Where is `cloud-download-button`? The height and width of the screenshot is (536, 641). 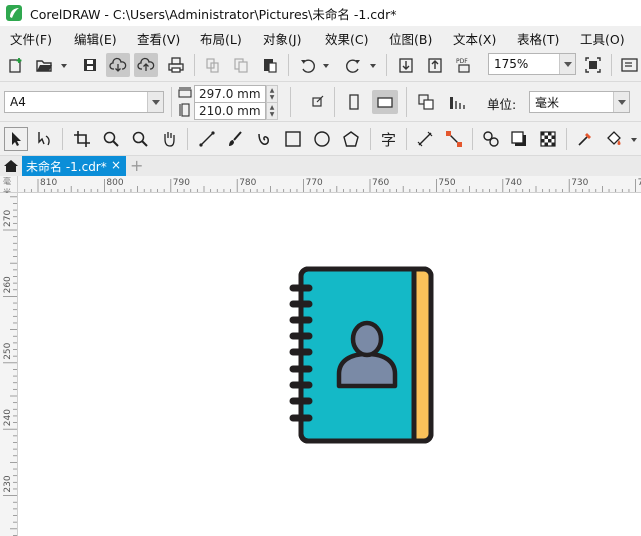 cloud-download-button is located at coordinates (118, 65).